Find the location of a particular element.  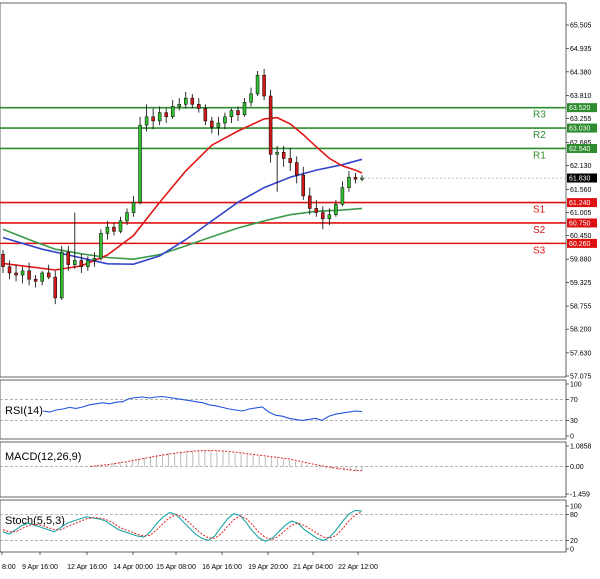

time-tick-label: 21 Apr 04:00 is located at coordinates (313, 567).